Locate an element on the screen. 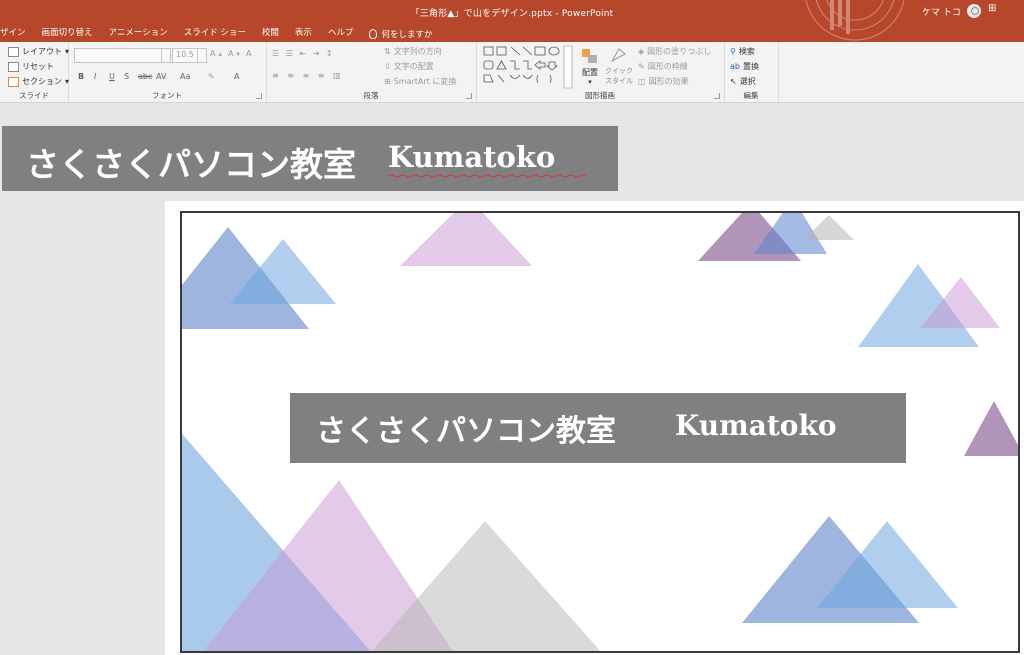 This screenshot has height=655, width=1024. account-area: ケマ トコ is located at coordinates (951, 11).